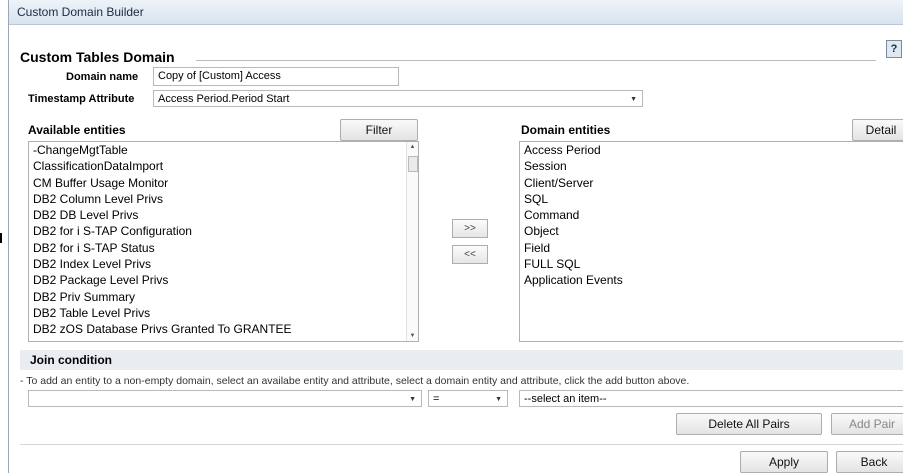 This screenshot has width=903, height=473. I want to click on remove-entity-button: <<, so click(470, 254).